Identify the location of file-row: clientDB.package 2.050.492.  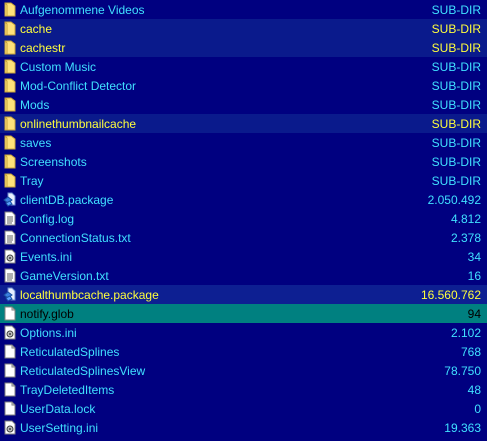
(243, 199).